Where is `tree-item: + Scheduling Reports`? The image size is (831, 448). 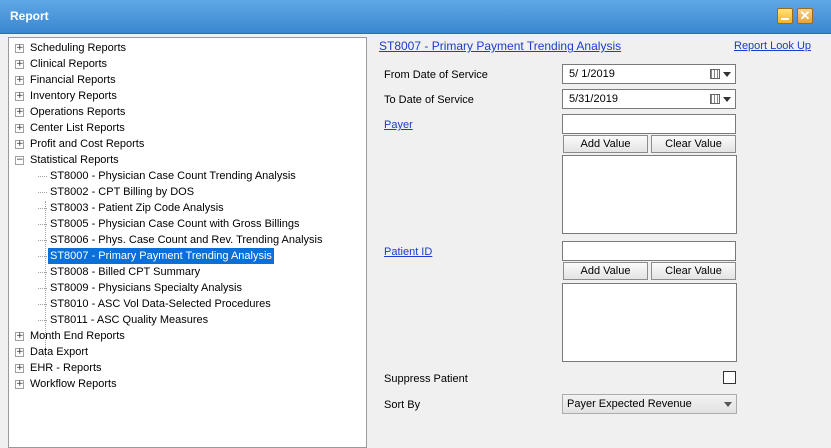 tree-item: + Scheduling Reports is located at coordinates (187, 48).